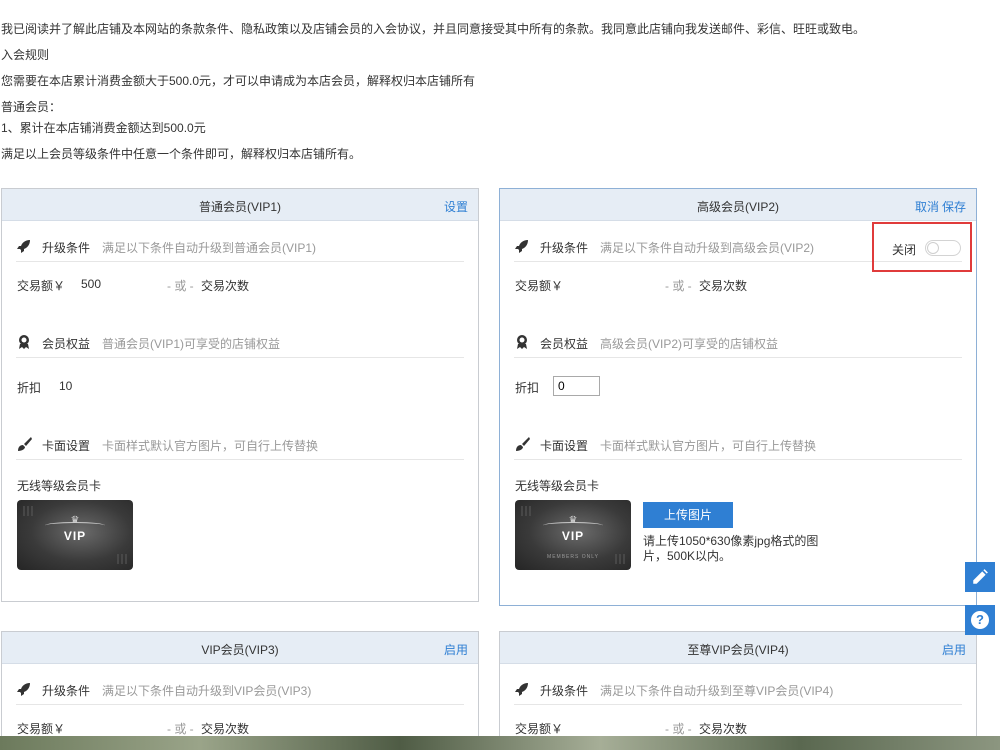 The image size is (1000, 750). I want to click on vip2-header: 高级会员(VIP2) 取消 保存, so click(738, 205).